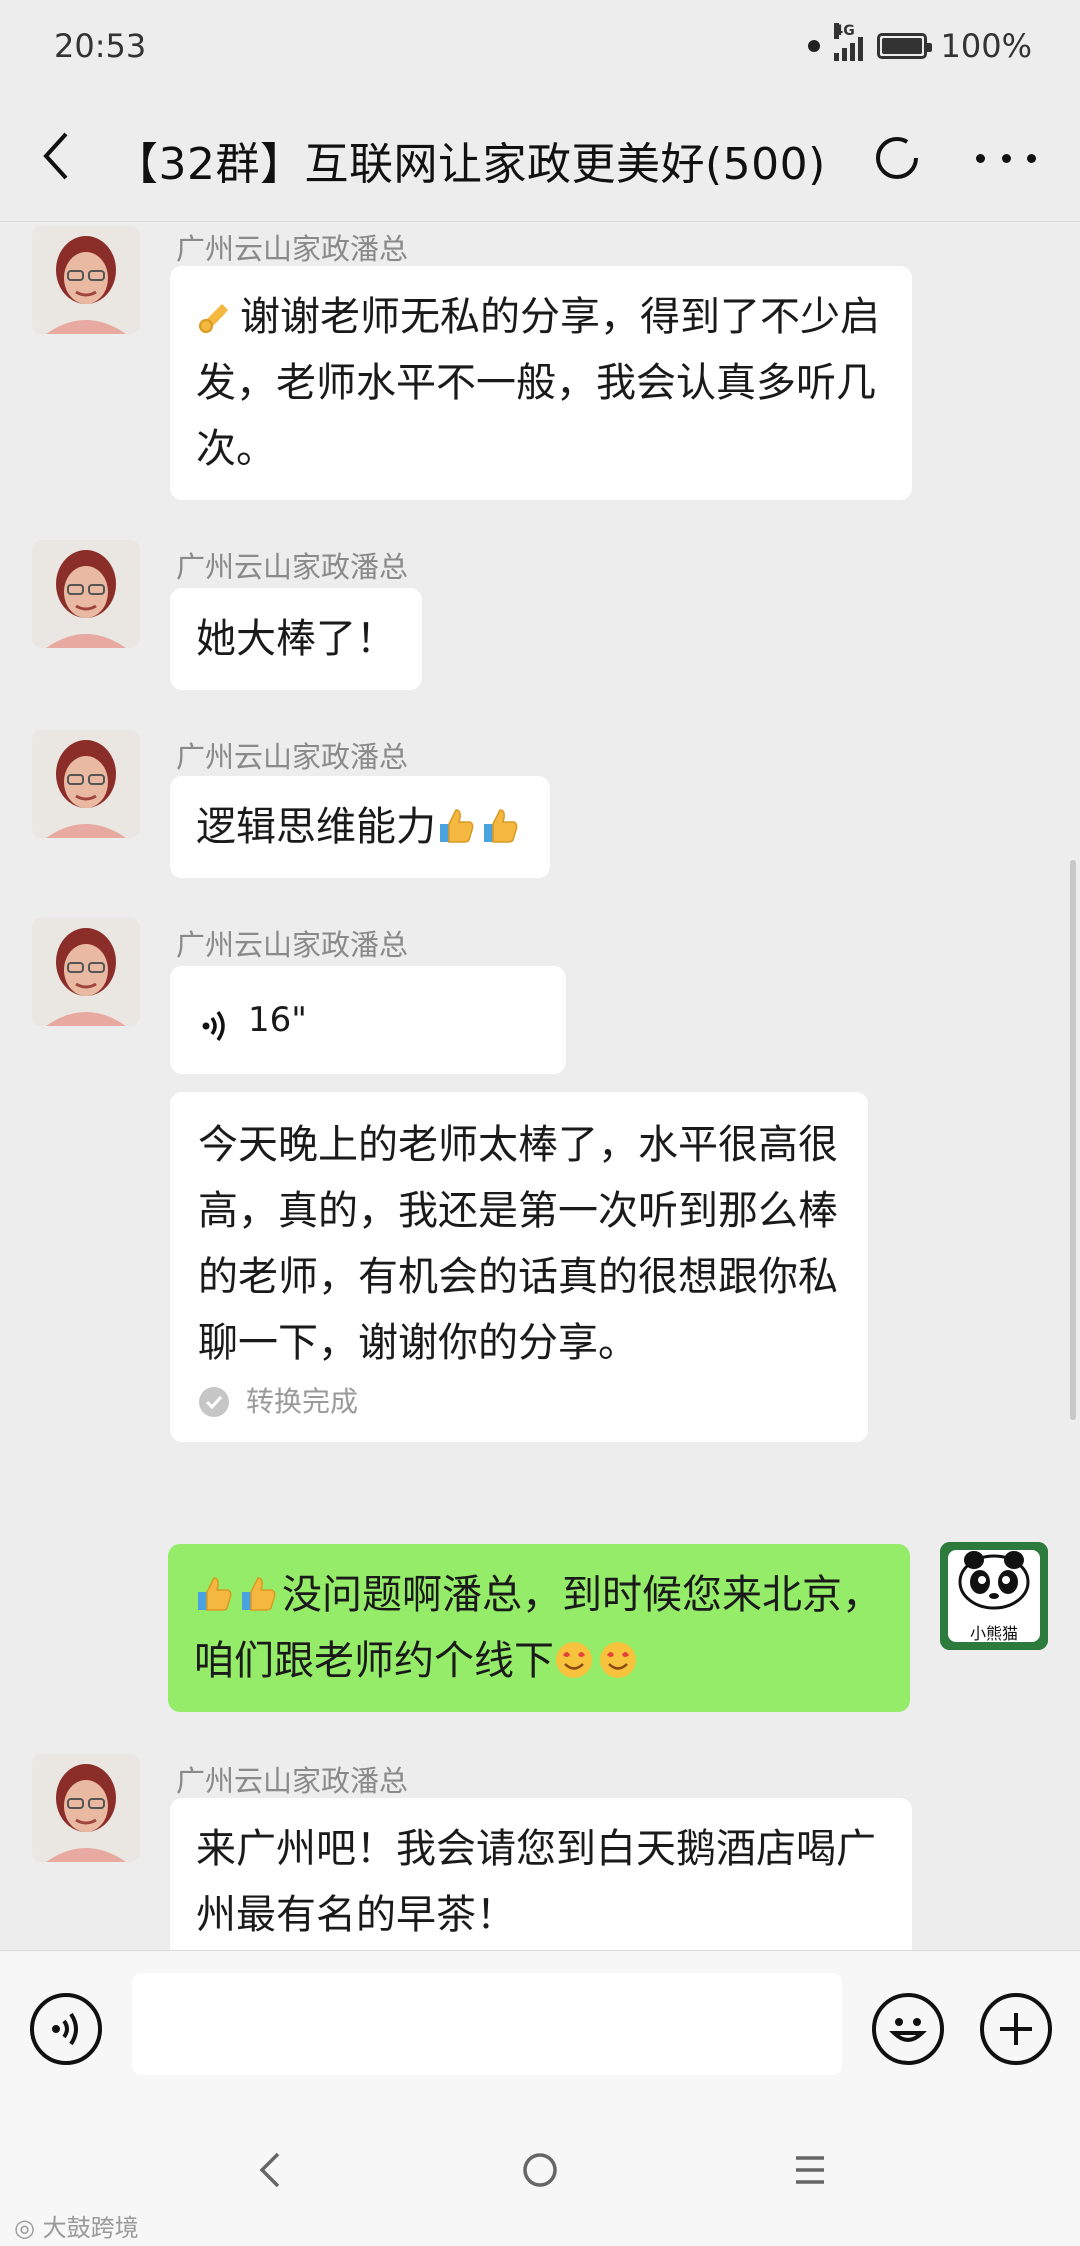  I want to click on signal-icon: 4G, so click(848, 42).